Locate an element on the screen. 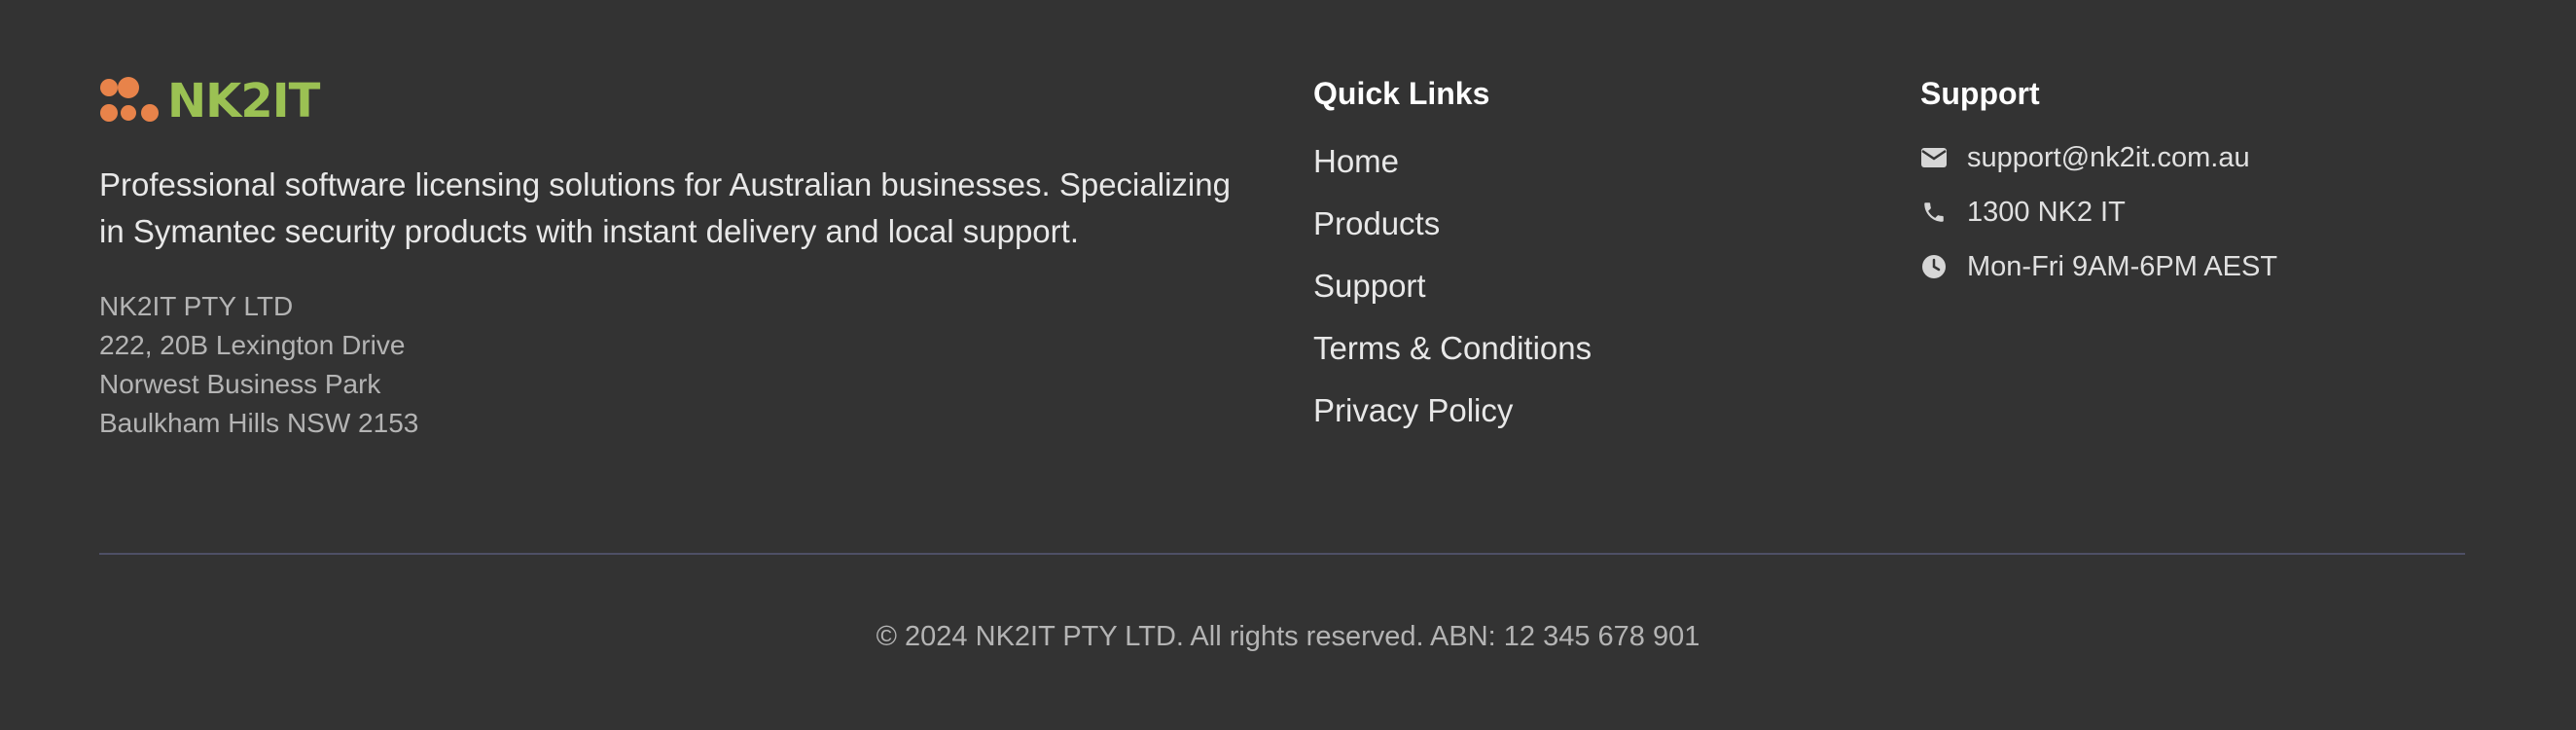  phone-icon is located at coordinates (1934, 213).